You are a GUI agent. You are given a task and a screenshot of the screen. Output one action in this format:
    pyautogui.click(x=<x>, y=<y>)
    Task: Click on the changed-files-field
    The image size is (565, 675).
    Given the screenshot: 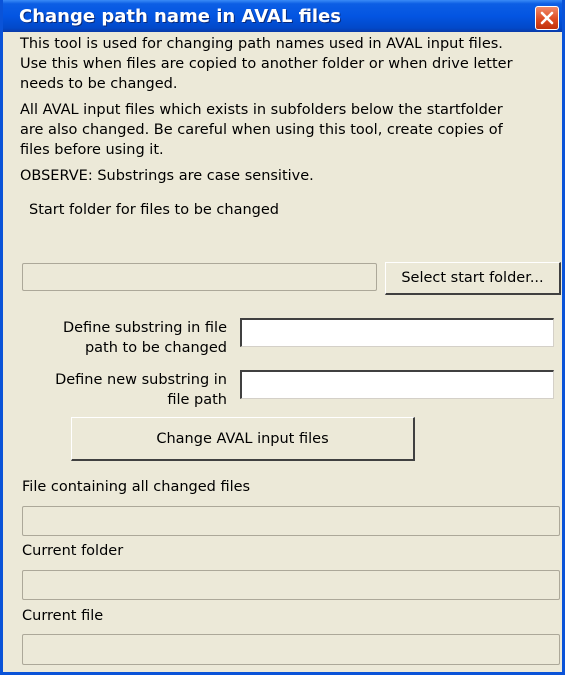 What is the action you would take?
    pyautogui.click(x=291, y=521)
    